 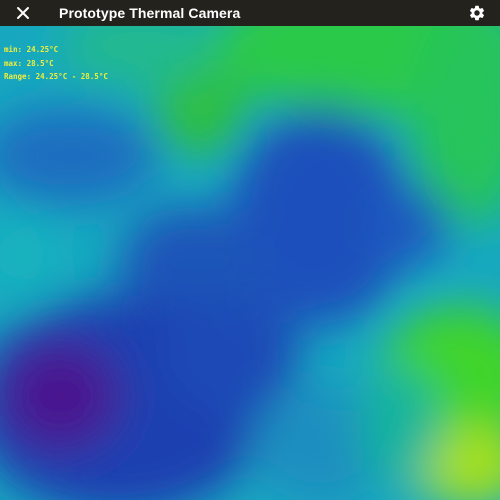 I want to click on max-temp-value: 28.5°C, so click(x=40, y=63).